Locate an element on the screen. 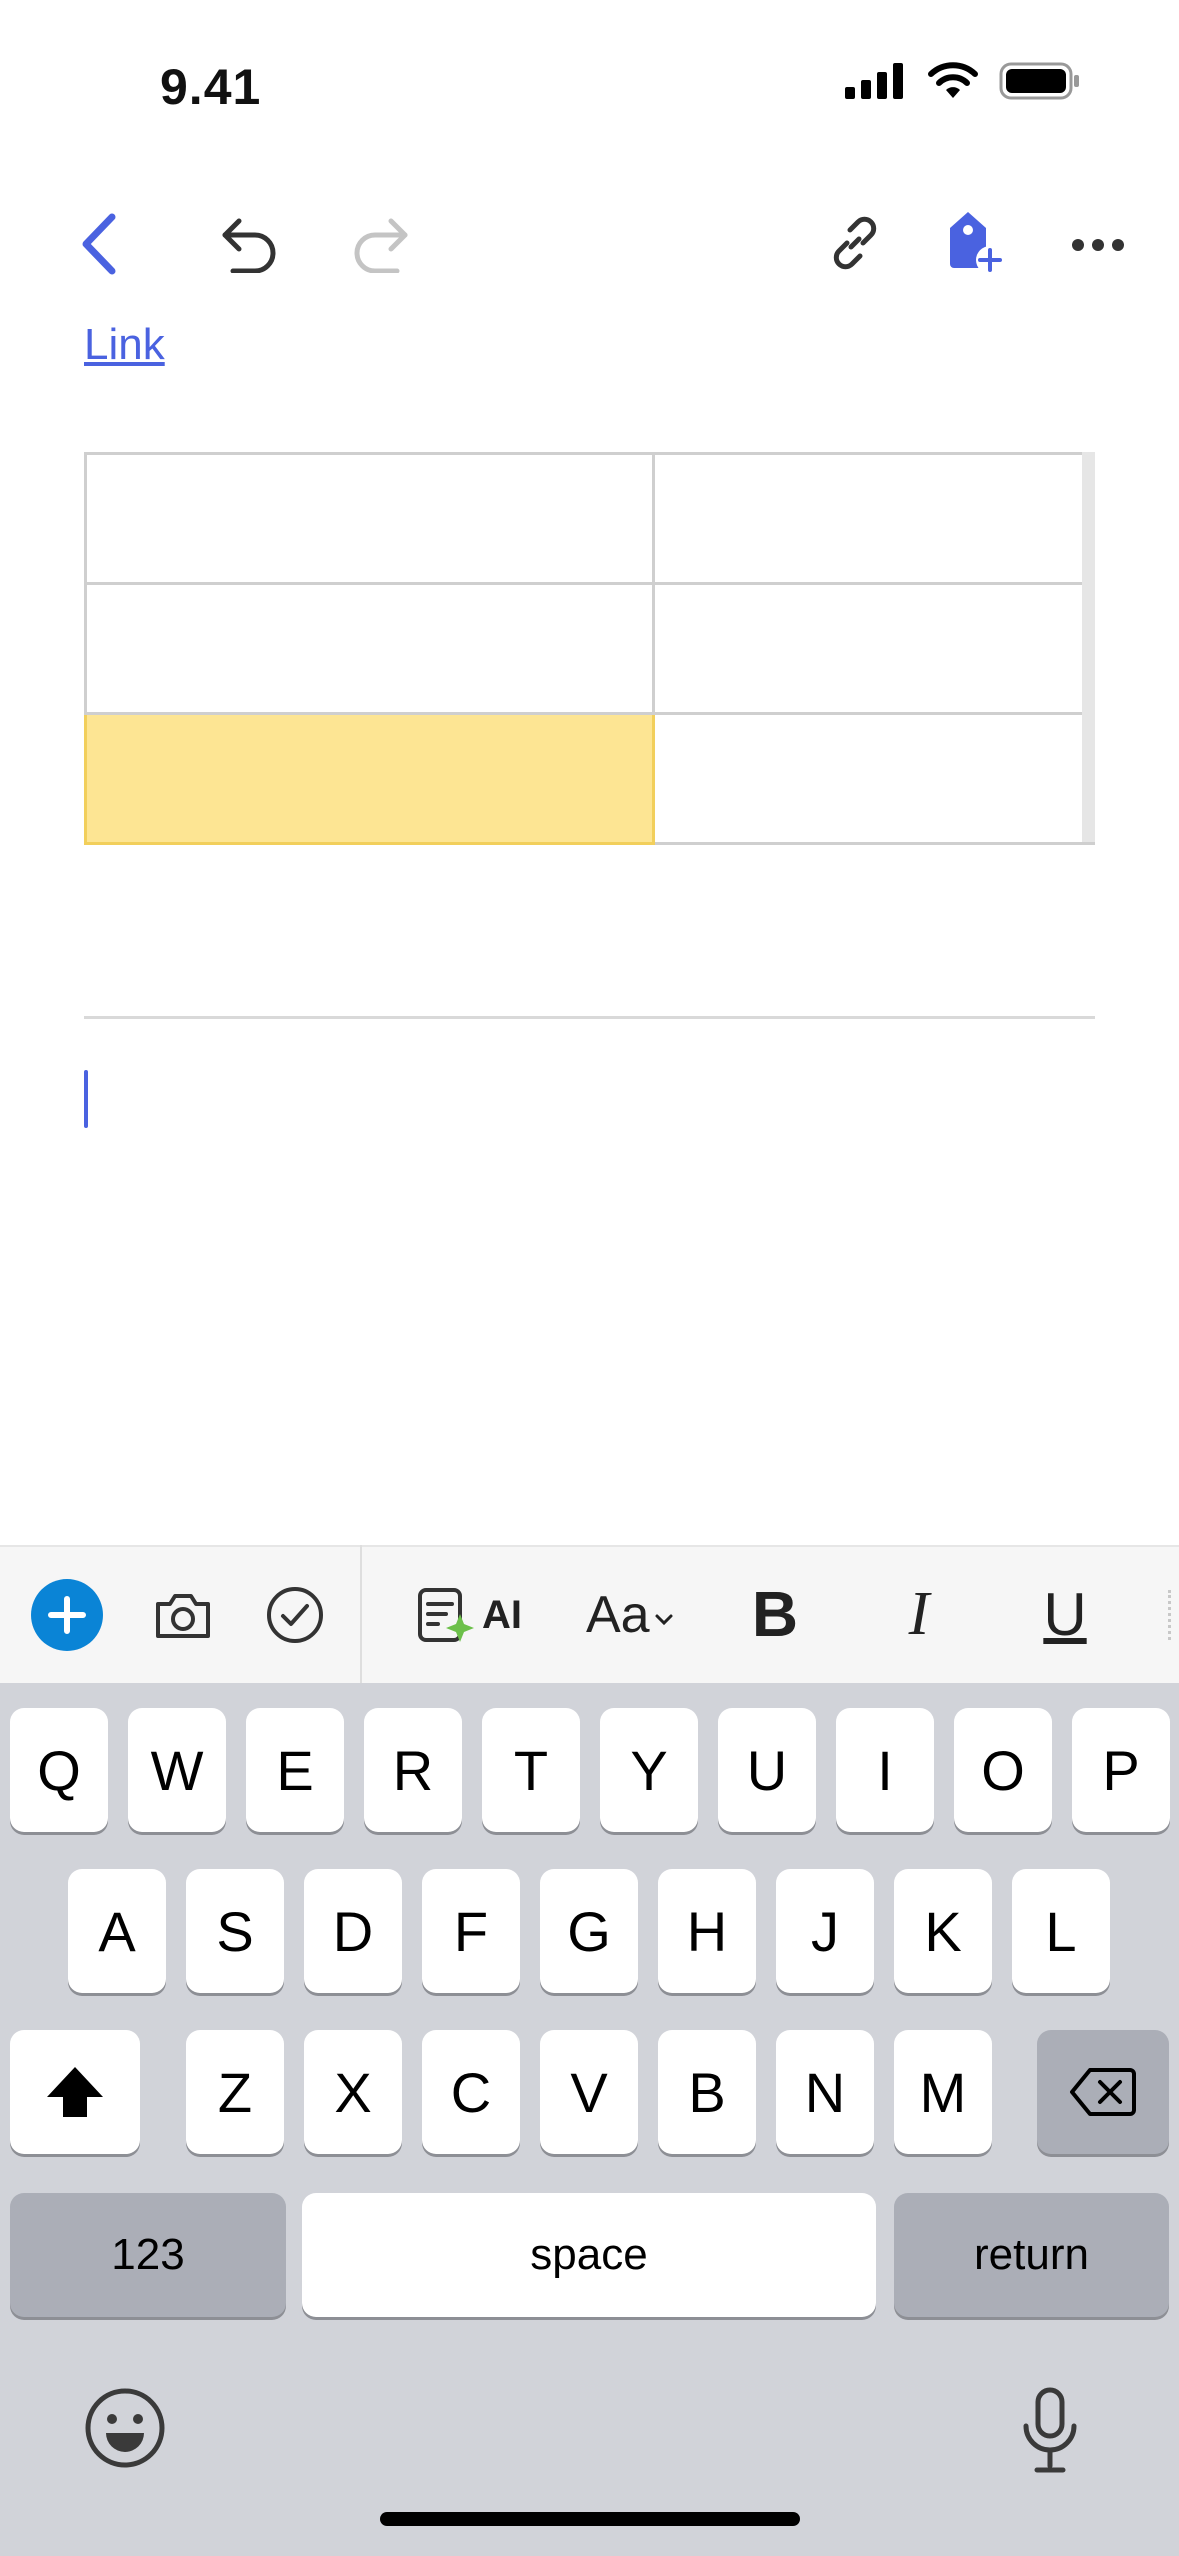 The image size is (1179, 2556). microphone-icon is located at coordinates (1050, 2430).